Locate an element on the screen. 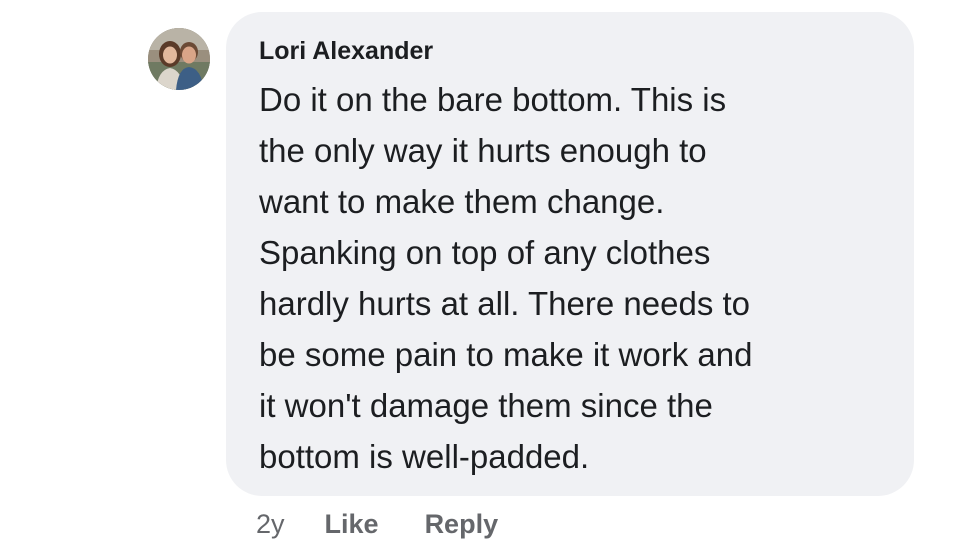  comment-text-line: hardly hurts at all. There needs to is located at coordinates (505, 303).